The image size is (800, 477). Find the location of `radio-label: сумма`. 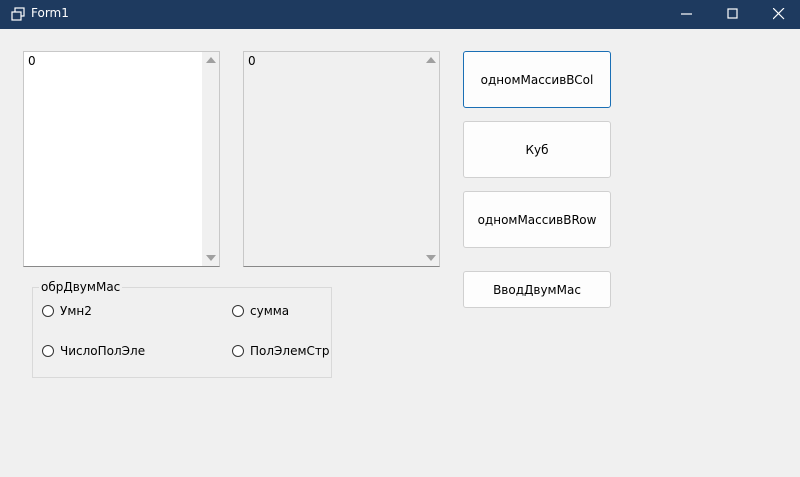

radio-label: сумма is located at coordinates (270, 311).